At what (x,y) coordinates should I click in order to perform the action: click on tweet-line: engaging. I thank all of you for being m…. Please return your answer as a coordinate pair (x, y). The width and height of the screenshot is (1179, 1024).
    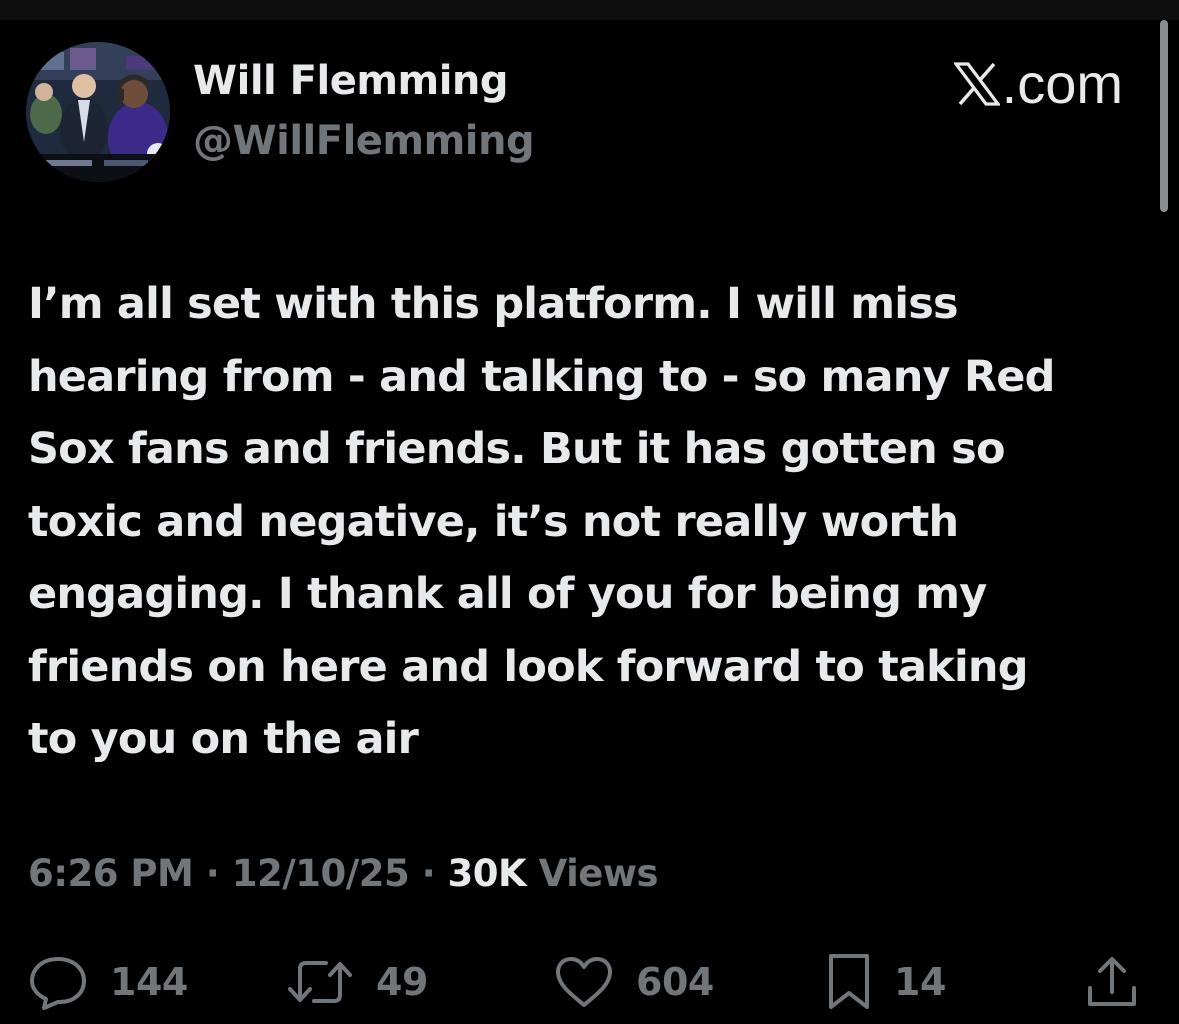
    Looking at the image, I should click on (507, 594).